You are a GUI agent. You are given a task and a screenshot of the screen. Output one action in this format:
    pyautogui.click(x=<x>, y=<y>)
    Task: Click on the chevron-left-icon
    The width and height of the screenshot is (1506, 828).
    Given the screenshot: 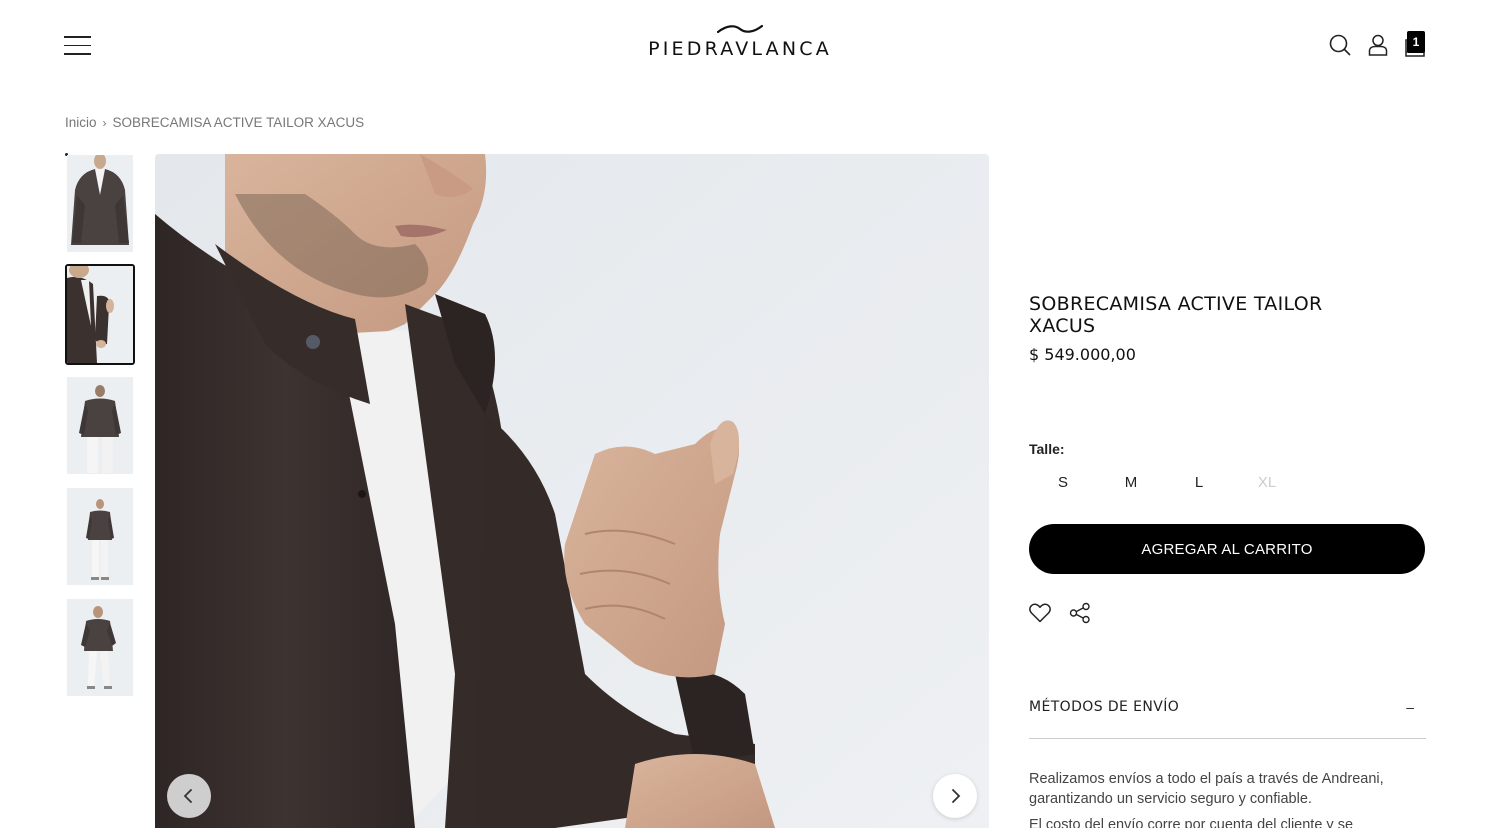 What is the action you would take?
    pyautogui.click(x=187, y=796)
    